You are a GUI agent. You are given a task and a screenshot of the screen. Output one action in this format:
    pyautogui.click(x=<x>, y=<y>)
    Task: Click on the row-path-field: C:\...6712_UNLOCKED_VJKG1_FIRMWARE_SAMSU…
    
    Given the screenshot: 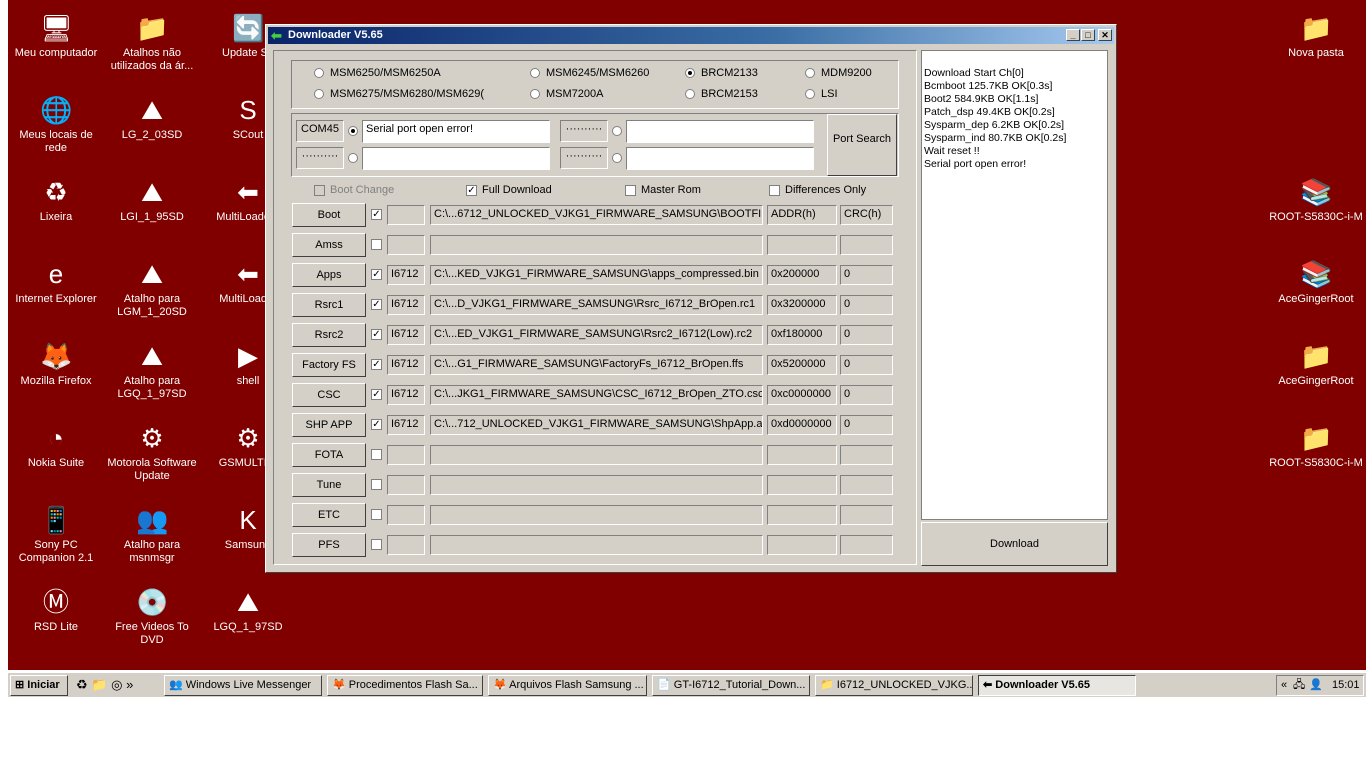 What is the action you would take?
    pyautogui.click(x=596, y=215)
    